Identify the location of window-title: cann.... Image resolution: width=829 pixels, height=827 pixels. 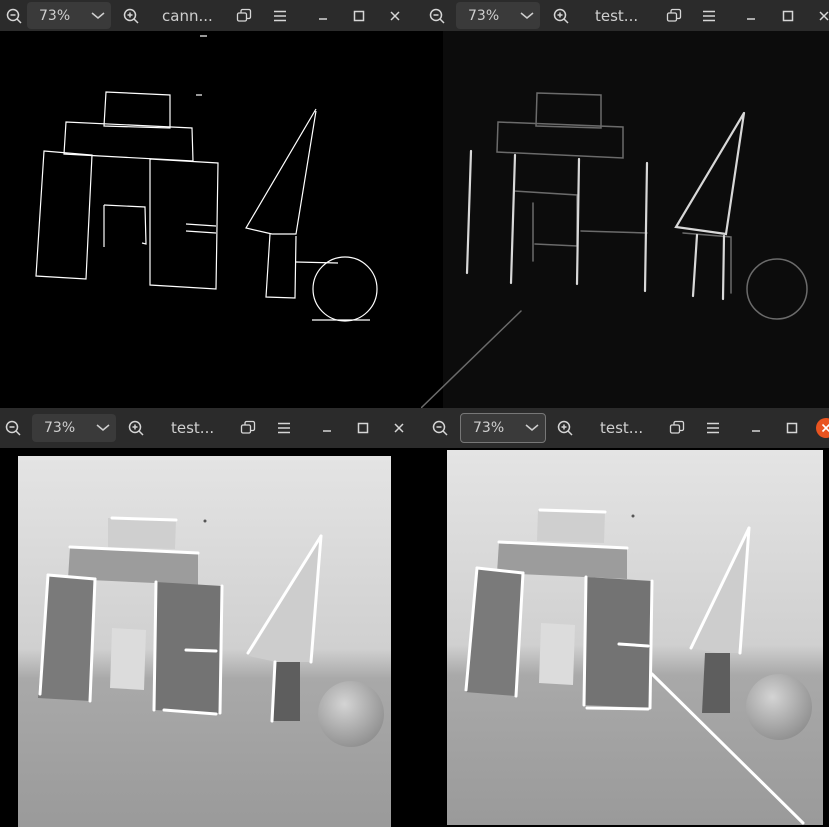
(187, 15).